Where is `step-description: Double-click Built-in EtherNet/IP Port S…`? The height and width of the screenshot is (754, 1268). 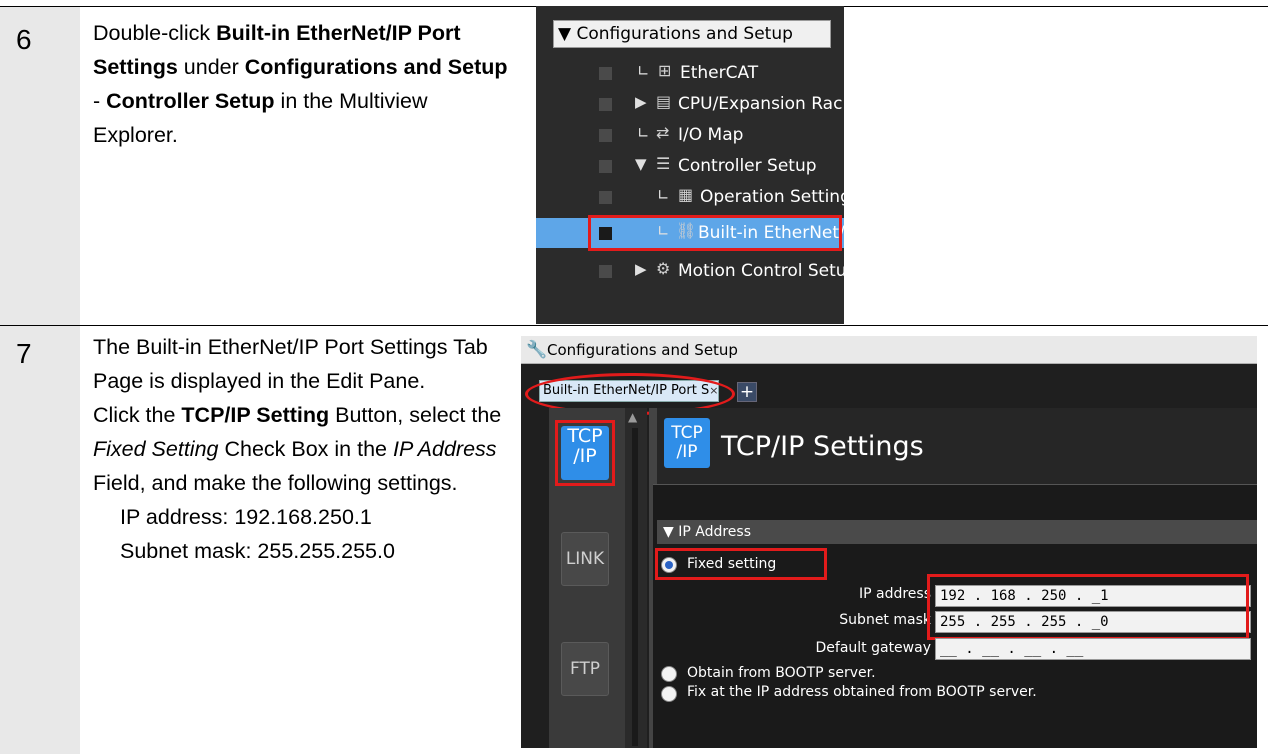 step-description: Double-click Built-in EtherNet/IP Port S… is located at coordinates (303, 84).